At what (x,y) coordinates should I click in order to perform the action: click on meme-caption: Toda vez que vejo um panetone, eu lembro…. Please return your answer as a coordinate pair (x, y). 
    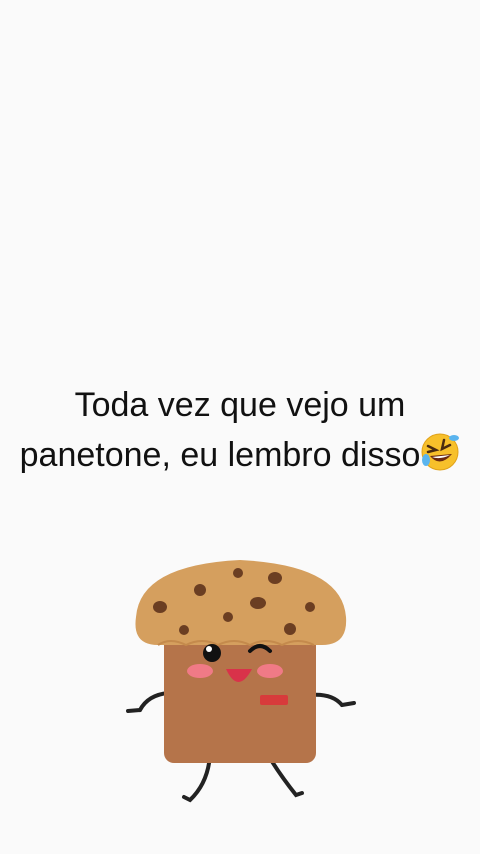
    Looking at the image, I should click on (240, 430).